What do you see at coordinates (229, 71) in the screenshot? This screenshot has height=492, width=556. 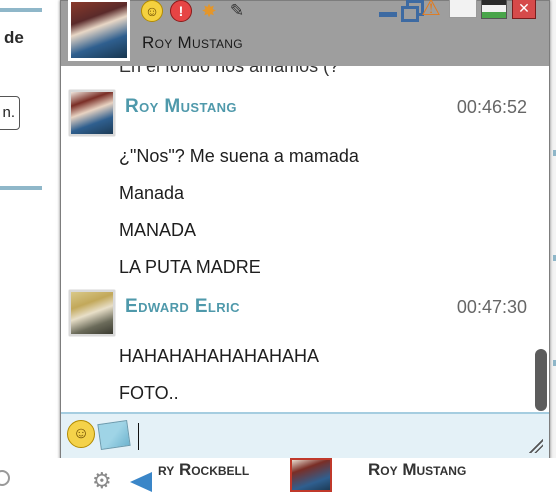 I see `message-line: En el fondo nos amamos (?` at bounding box center [229, 71].